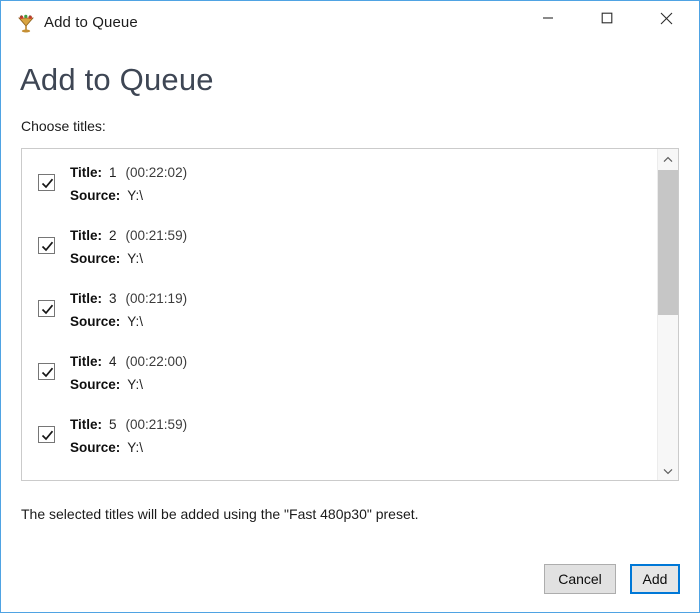 The width and height of the screenshot is (700, 613). I want to click on maximize-button, so click(607, 18).